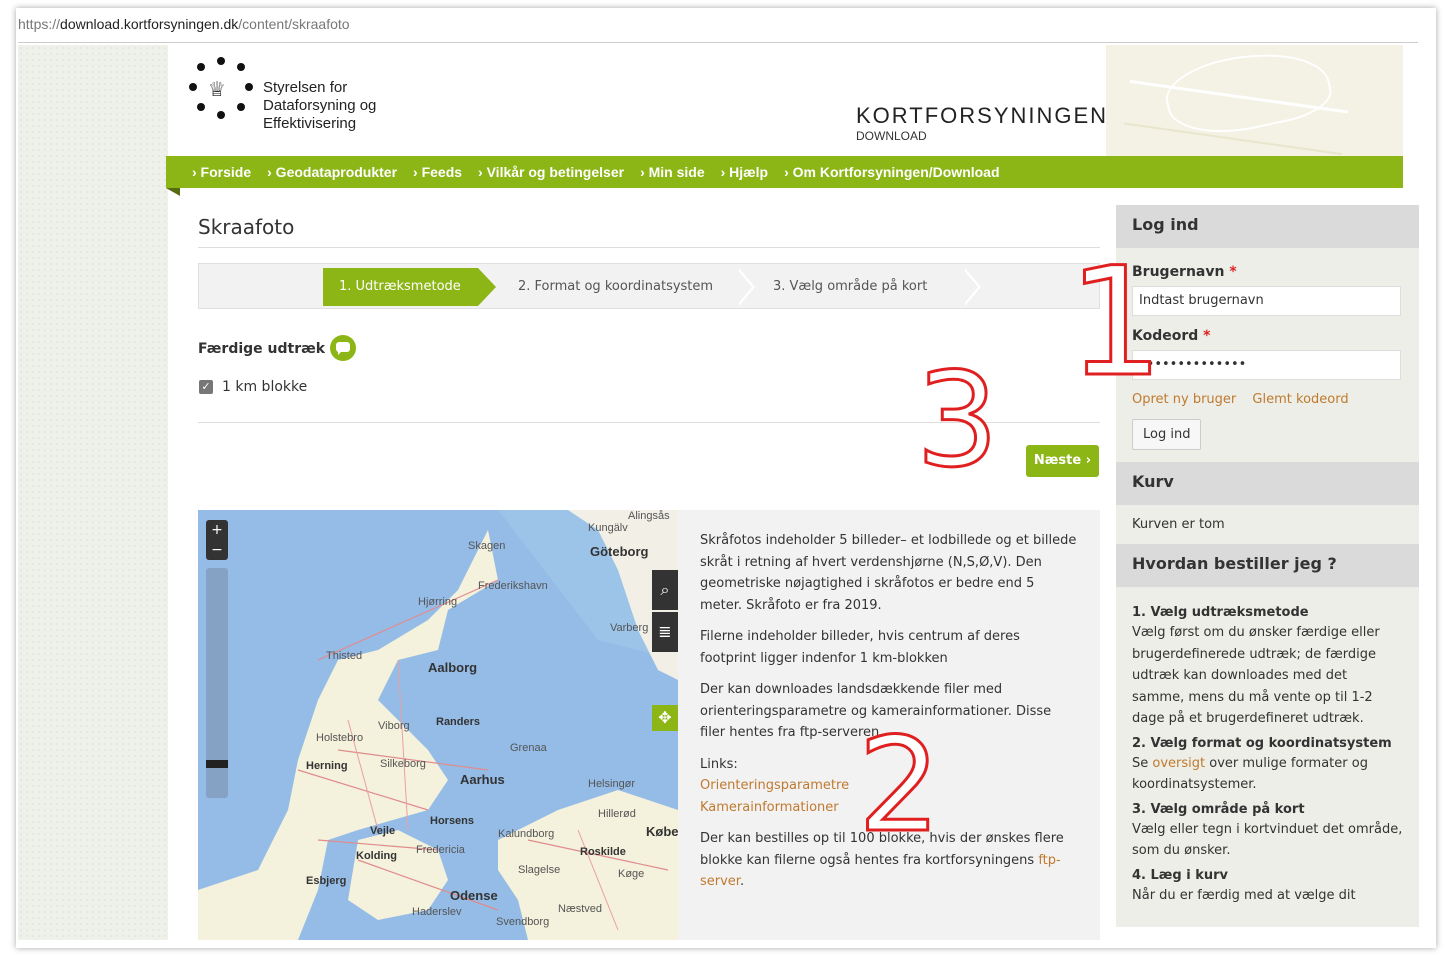  I want to click on nav-min-side: › Min side, so click(672, 172).